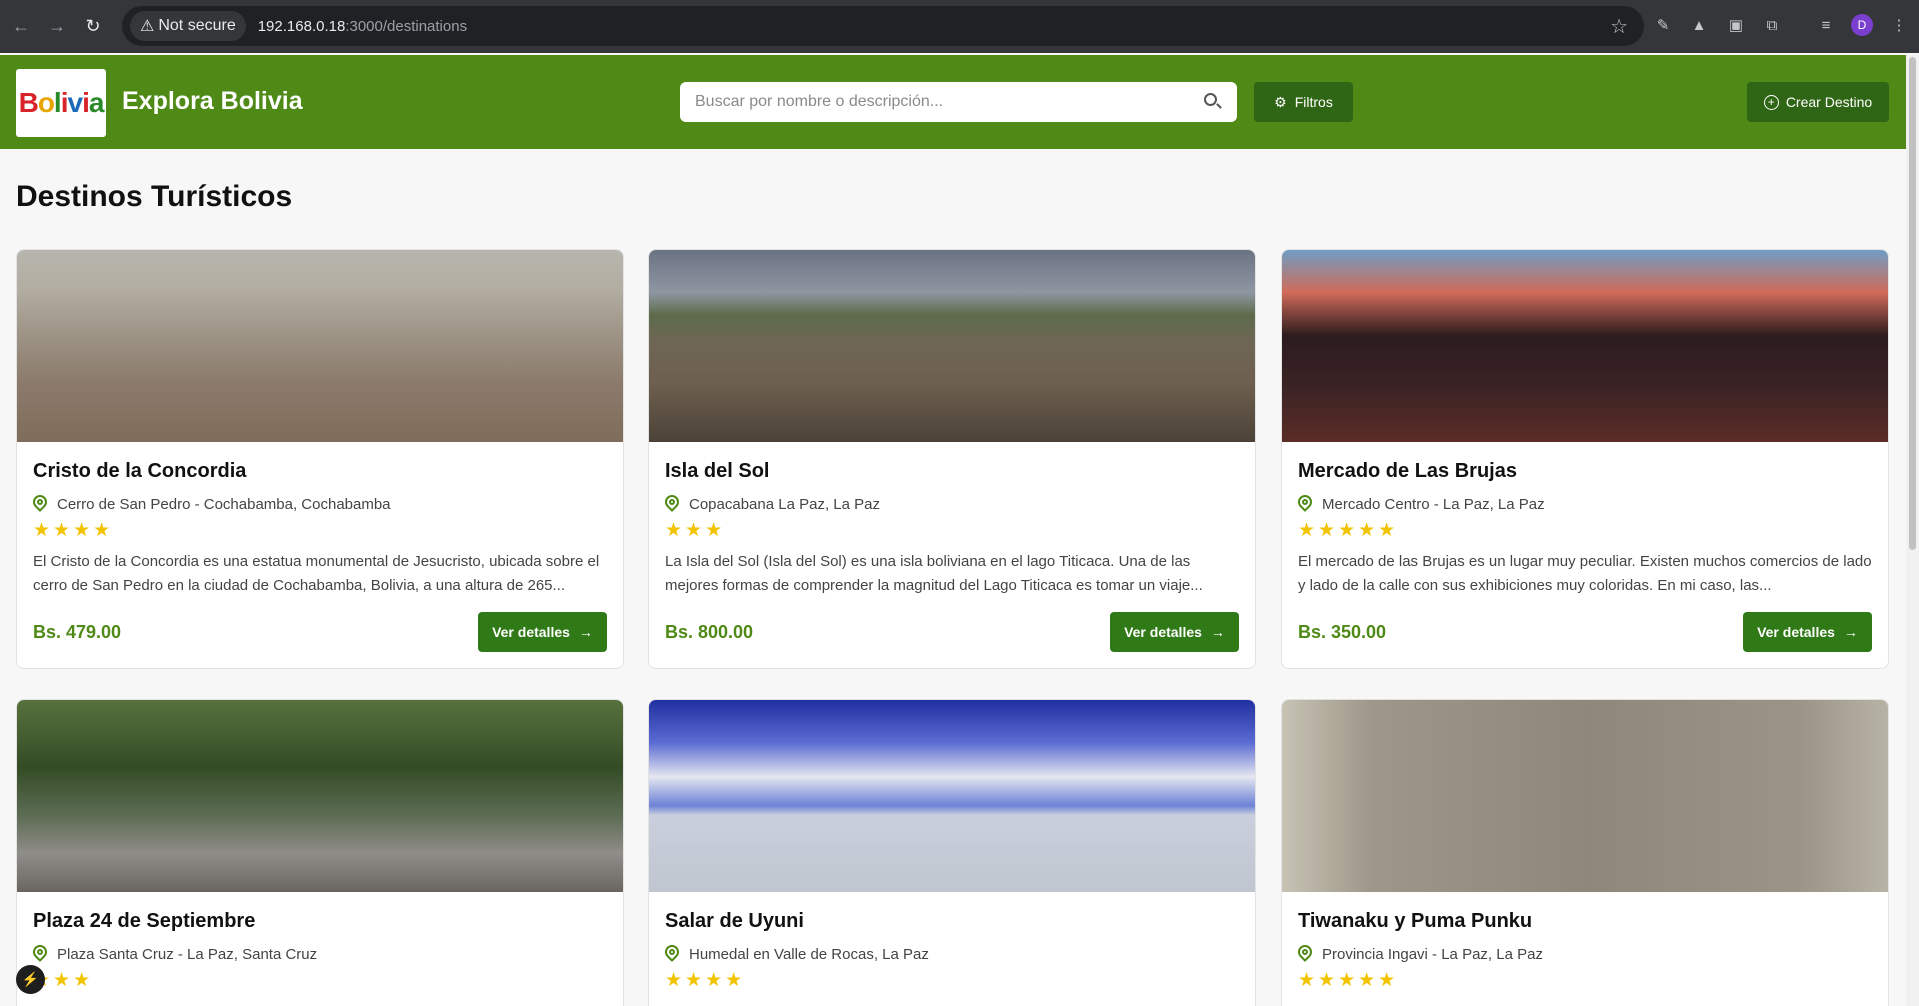 This screenshot has height=1006, width=1919. I want to click on profile-avatar: D, so click(1862, 25).